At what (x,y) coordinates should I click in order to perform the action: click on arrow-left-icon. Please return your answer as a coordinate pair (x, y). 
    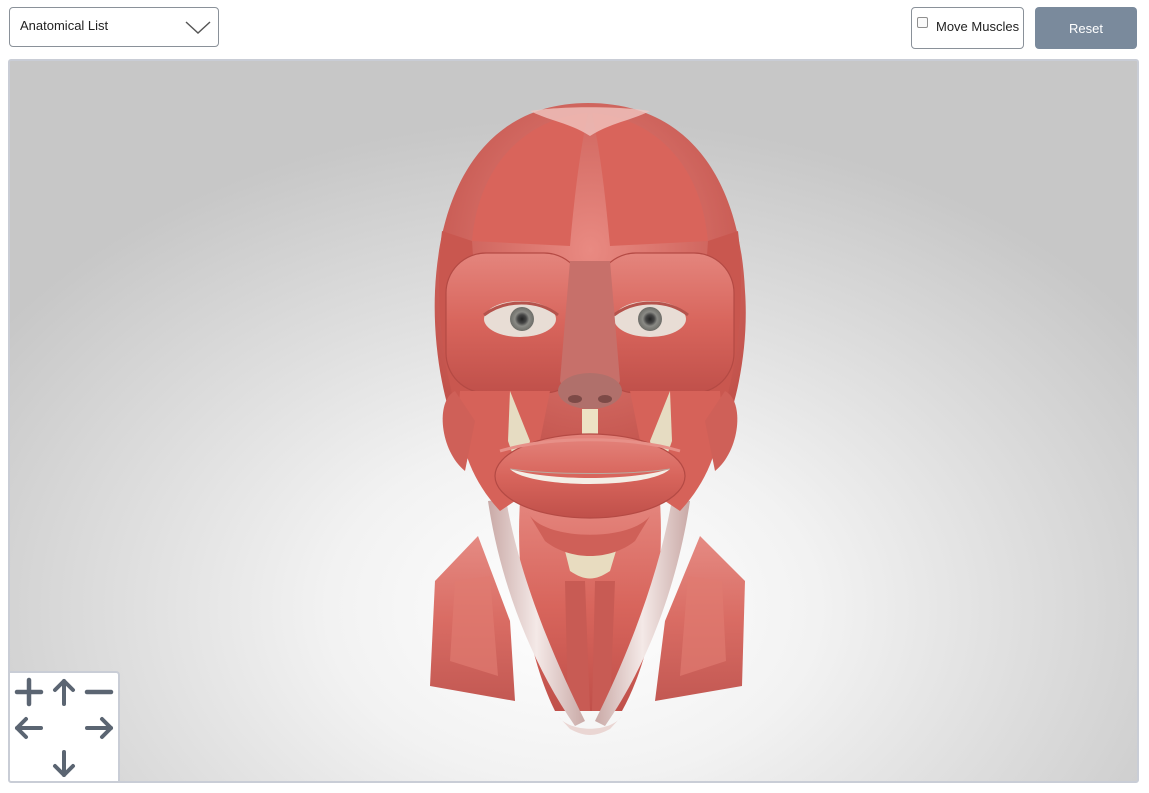
    Looking at the image, I should click on (29, 728).